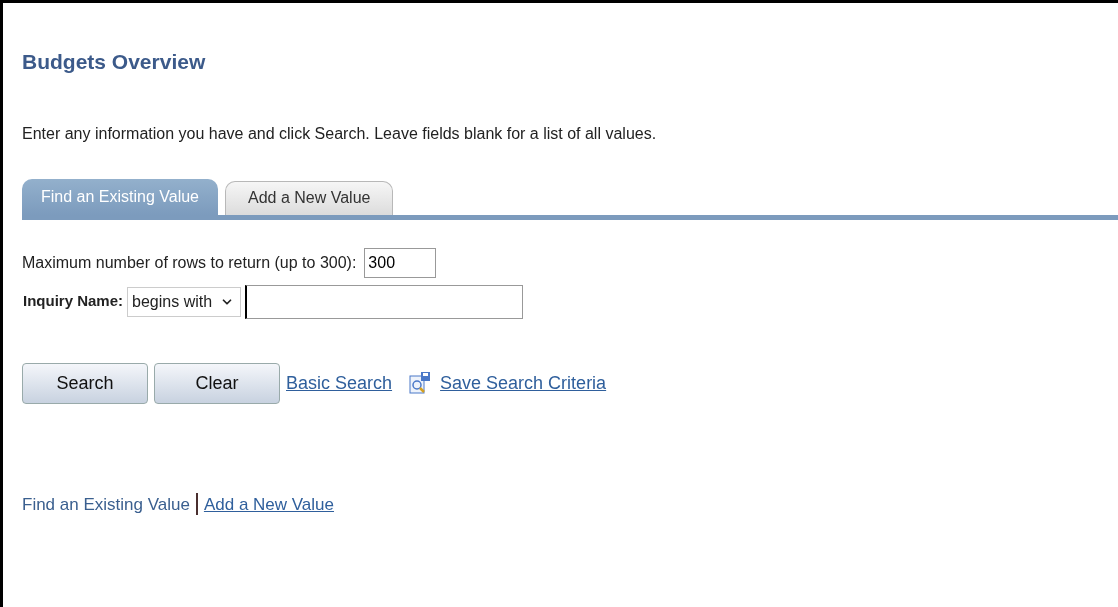 The width and height of the screenshot is (1118, 607). What do you see at coordinates (73, 301) in the screenshot?
I see `inquiry-name-label: Inquiry Name:` at bounding box center [73, 301].